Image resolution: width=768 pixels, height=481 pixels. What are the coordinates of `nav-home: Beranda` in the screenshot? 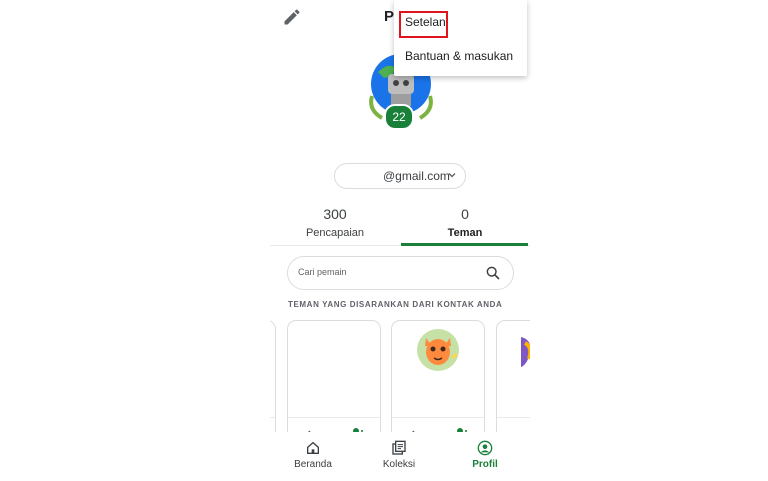 It's located at (313, 455).